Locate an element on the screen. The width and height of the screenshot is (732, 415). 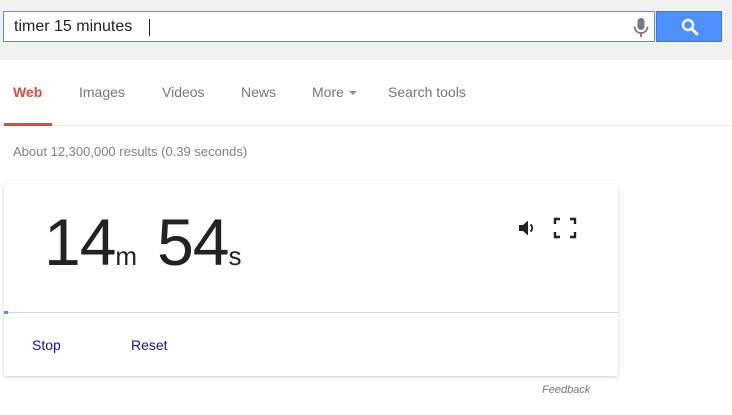
fullscreen-icon is located at coordinates (565, 230).